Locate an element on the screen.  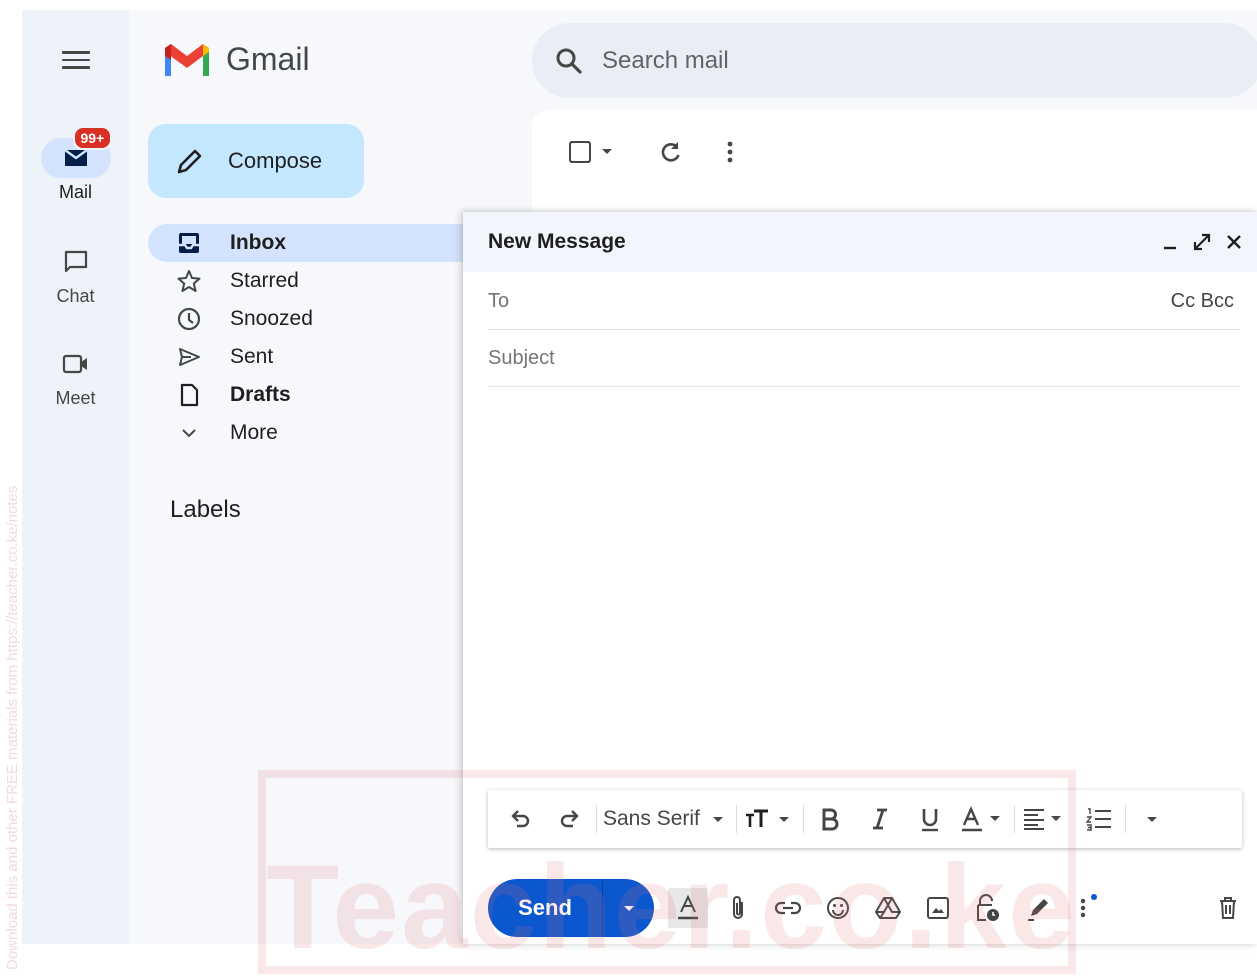
gmail-wordmark: Gmail is located at coordinates (268, 58).